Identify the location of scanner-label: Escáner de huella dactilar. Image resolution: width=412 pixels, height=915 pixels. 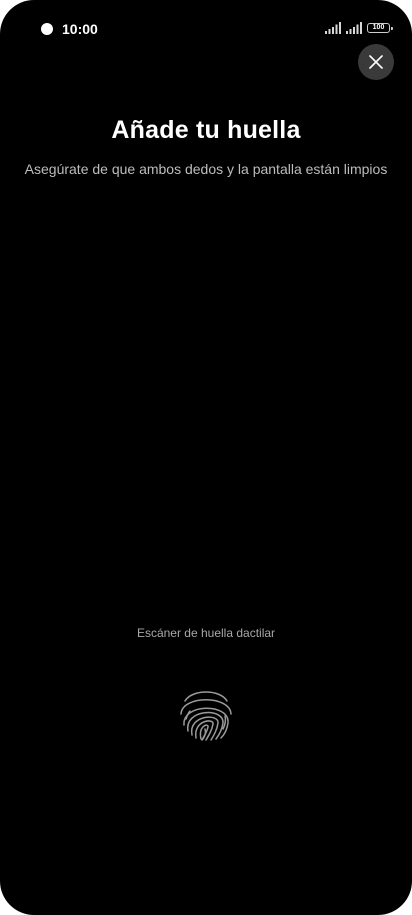
(206, 633).